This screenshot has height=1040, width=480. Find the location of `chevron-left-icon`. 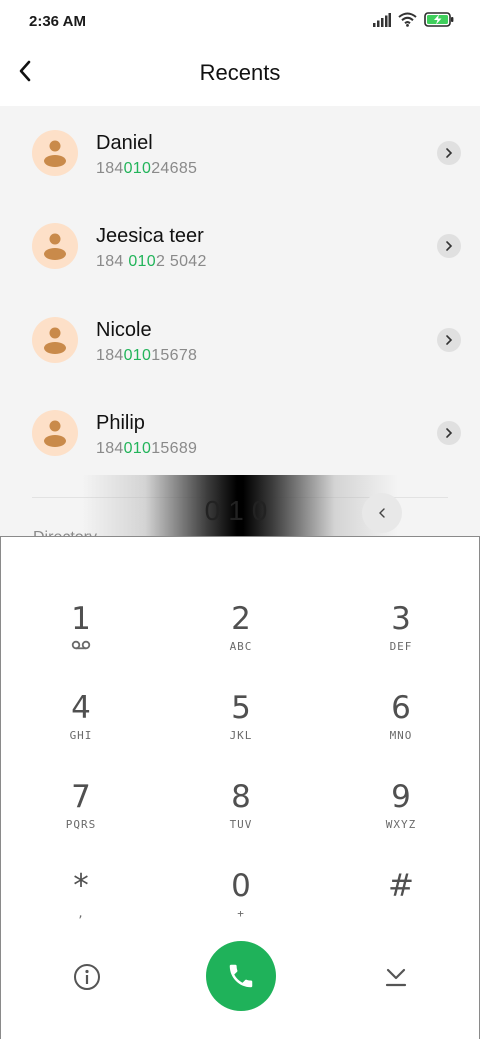

chevron-left-icon is located at coordinates (382, 513).